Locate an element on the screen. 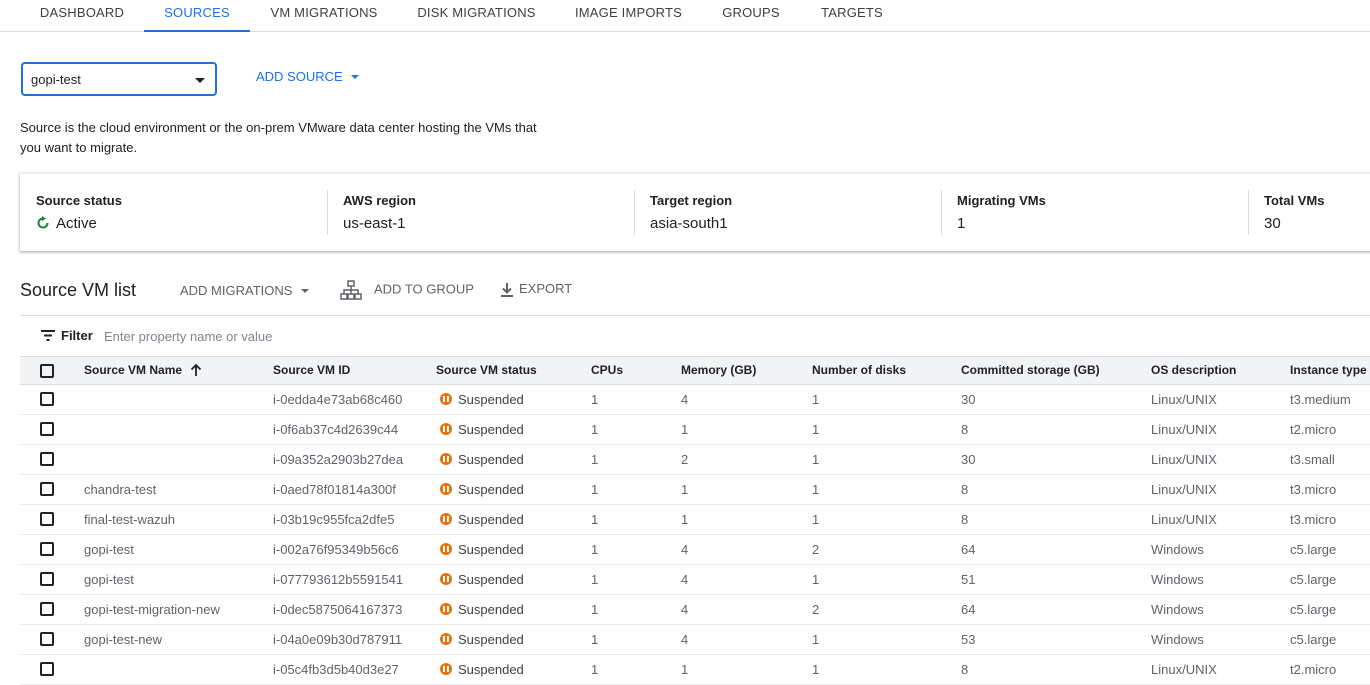 This screenshot has height=685, width=1370. vm-name-cell: chandra-test is located at coordinates (120, 489).